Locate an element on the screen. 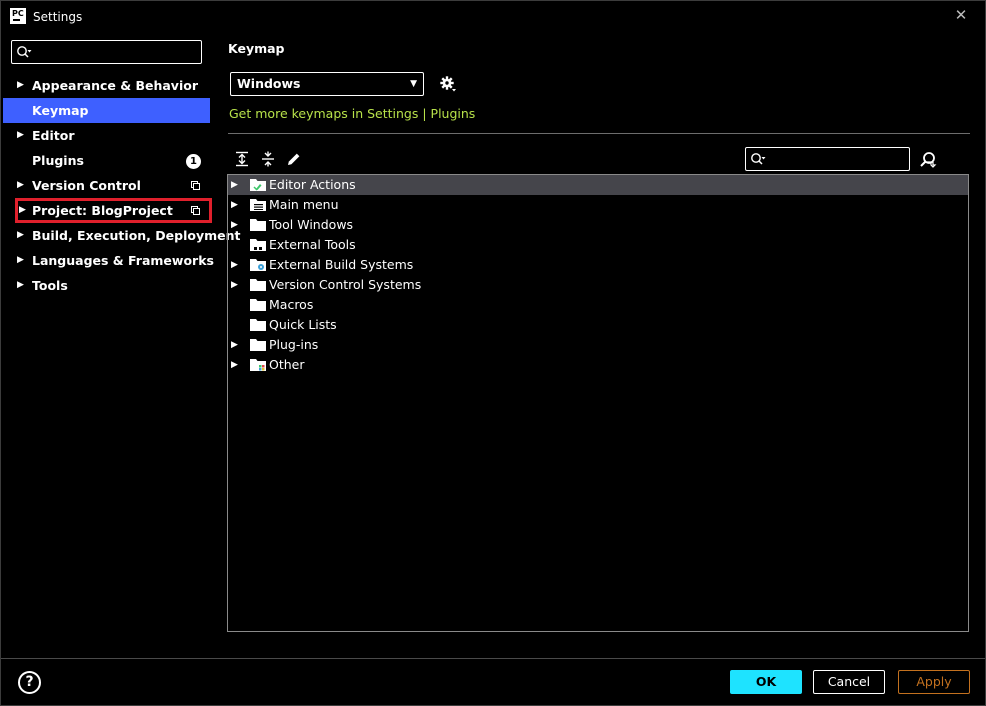  tree-row-version-control-systems: ▶ Version Control Systems is located at coordinates (598, 285).